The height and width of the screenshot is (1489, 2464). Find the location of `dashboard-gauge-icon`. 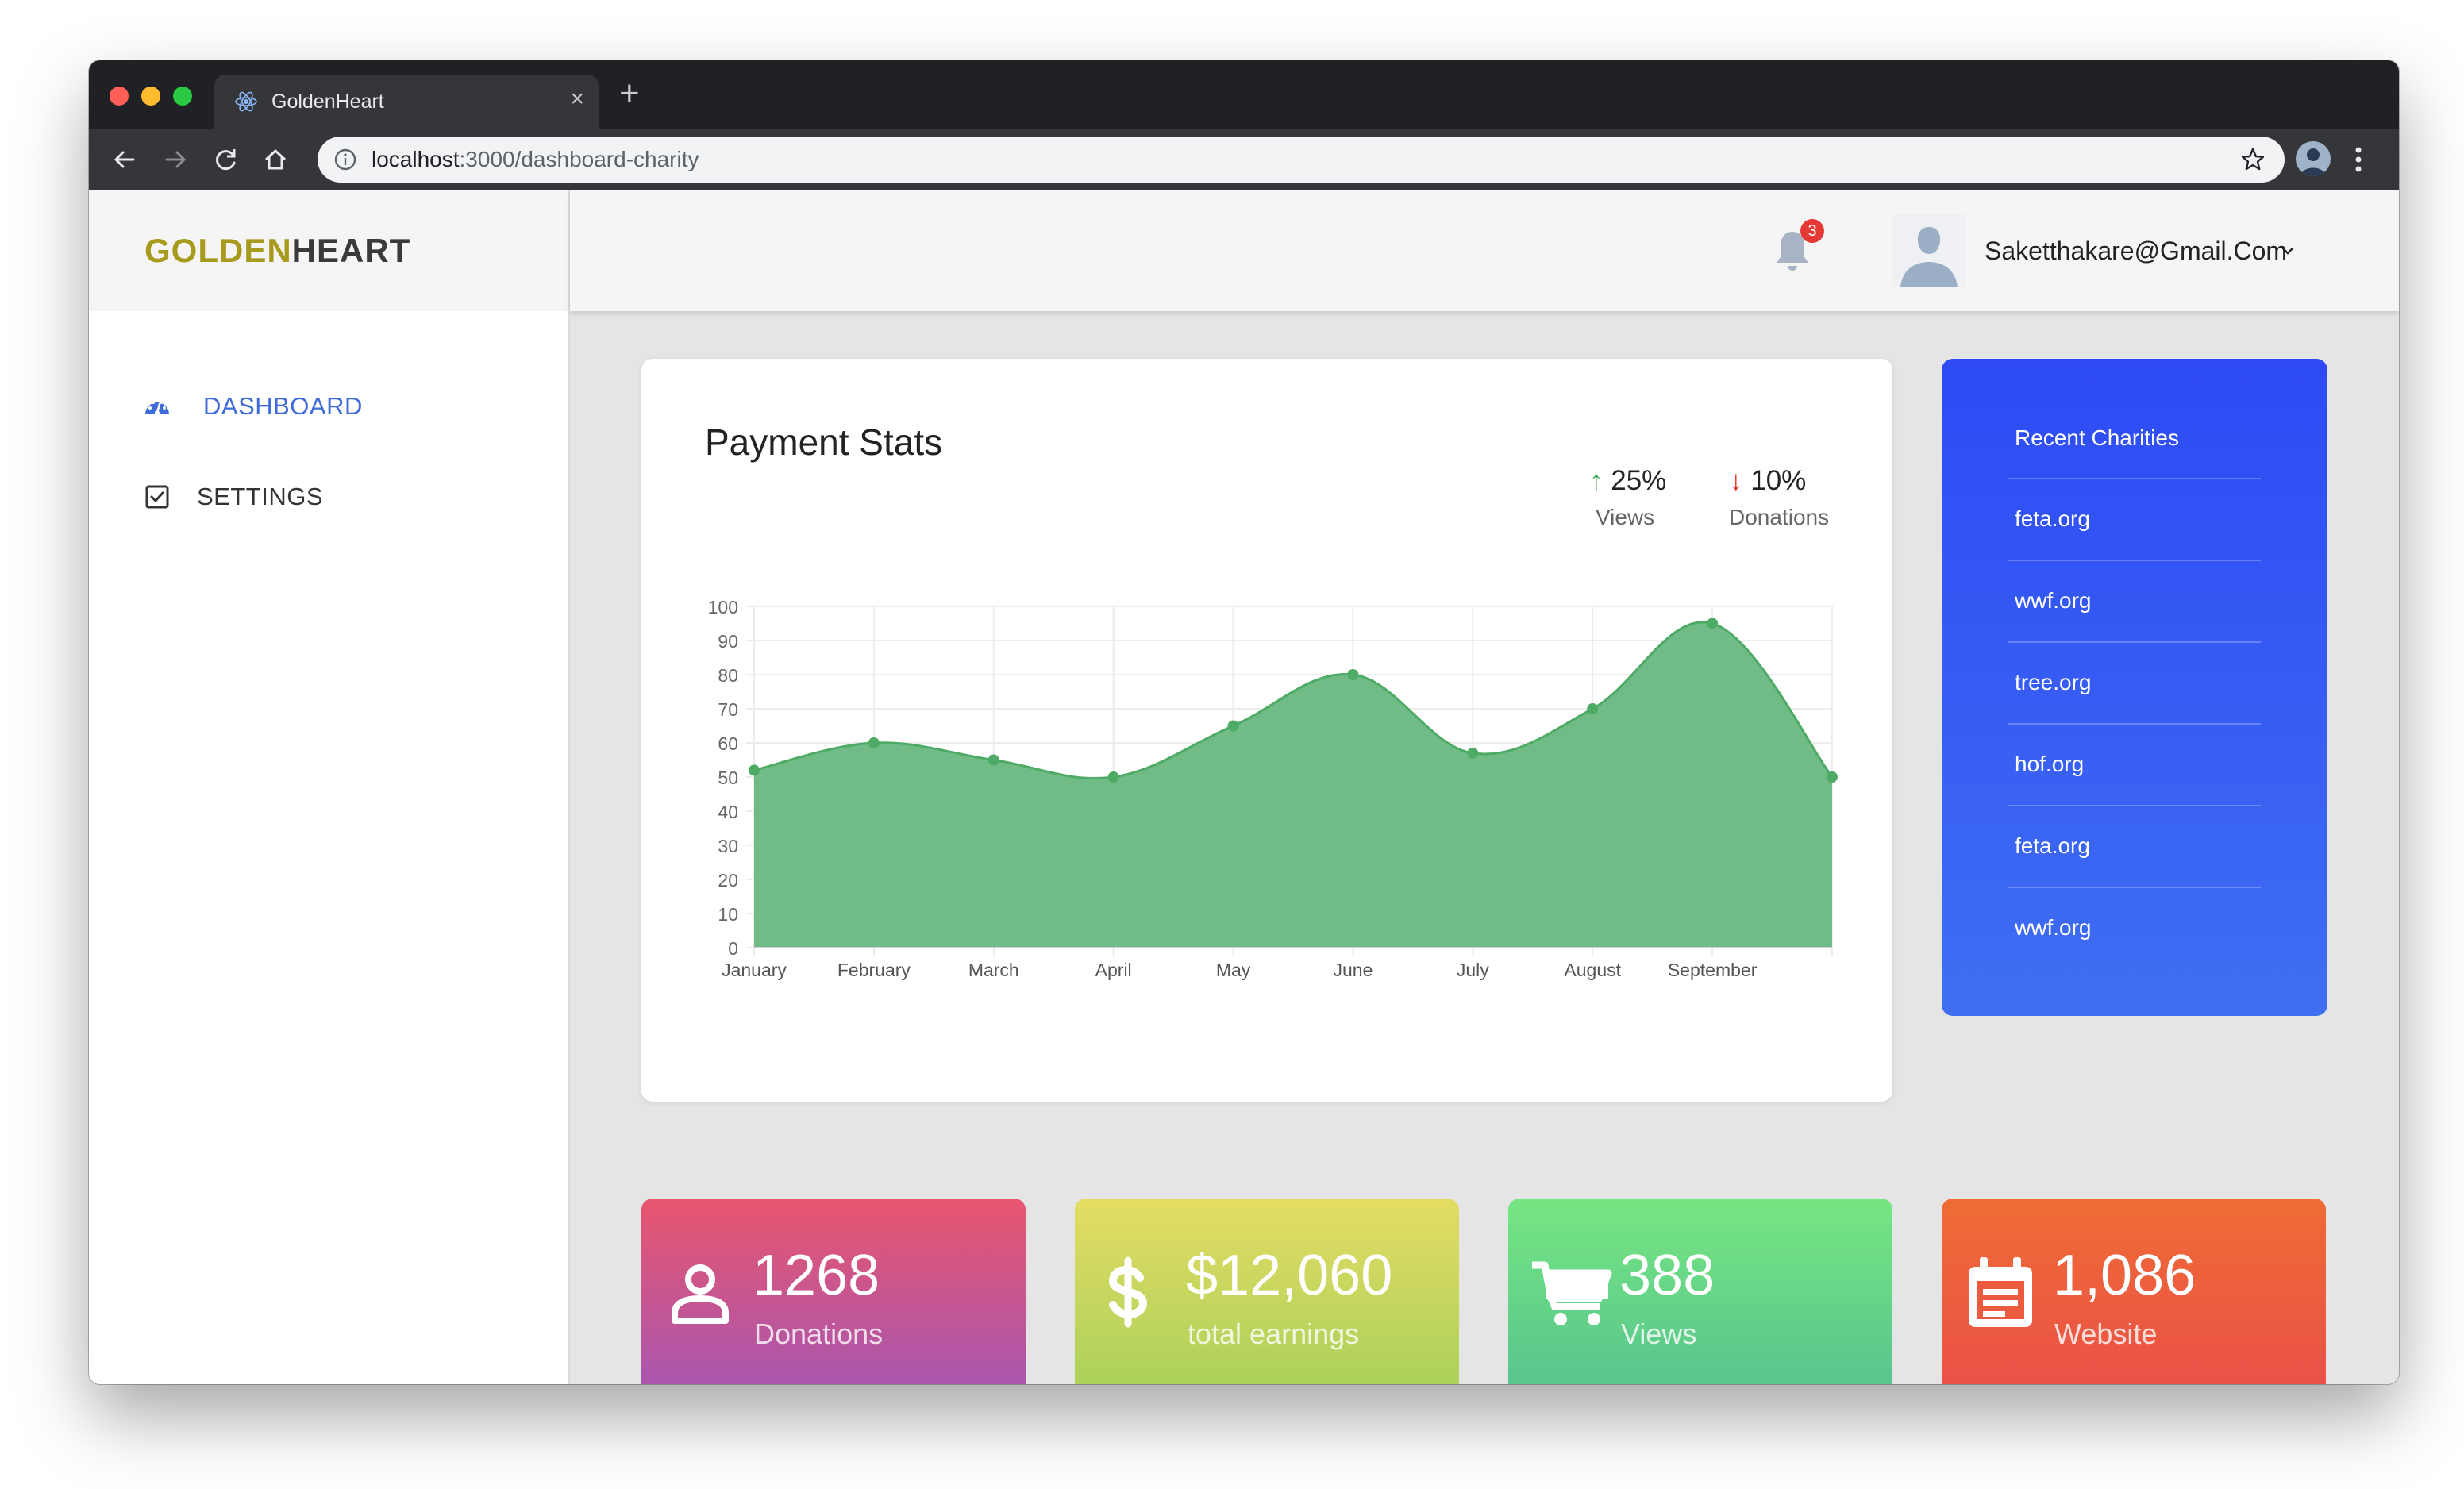

dashboard-gauge-icon is located at coordinates (157, 408).